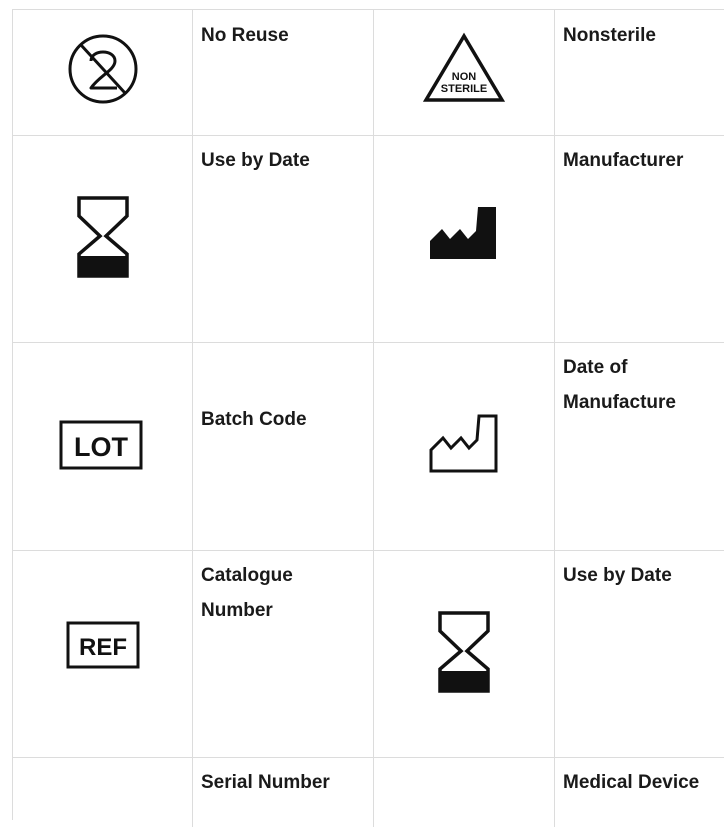 This screenshot has width=724, height=827. I want to click on symbol-cell: LOT, so click(103, 446).